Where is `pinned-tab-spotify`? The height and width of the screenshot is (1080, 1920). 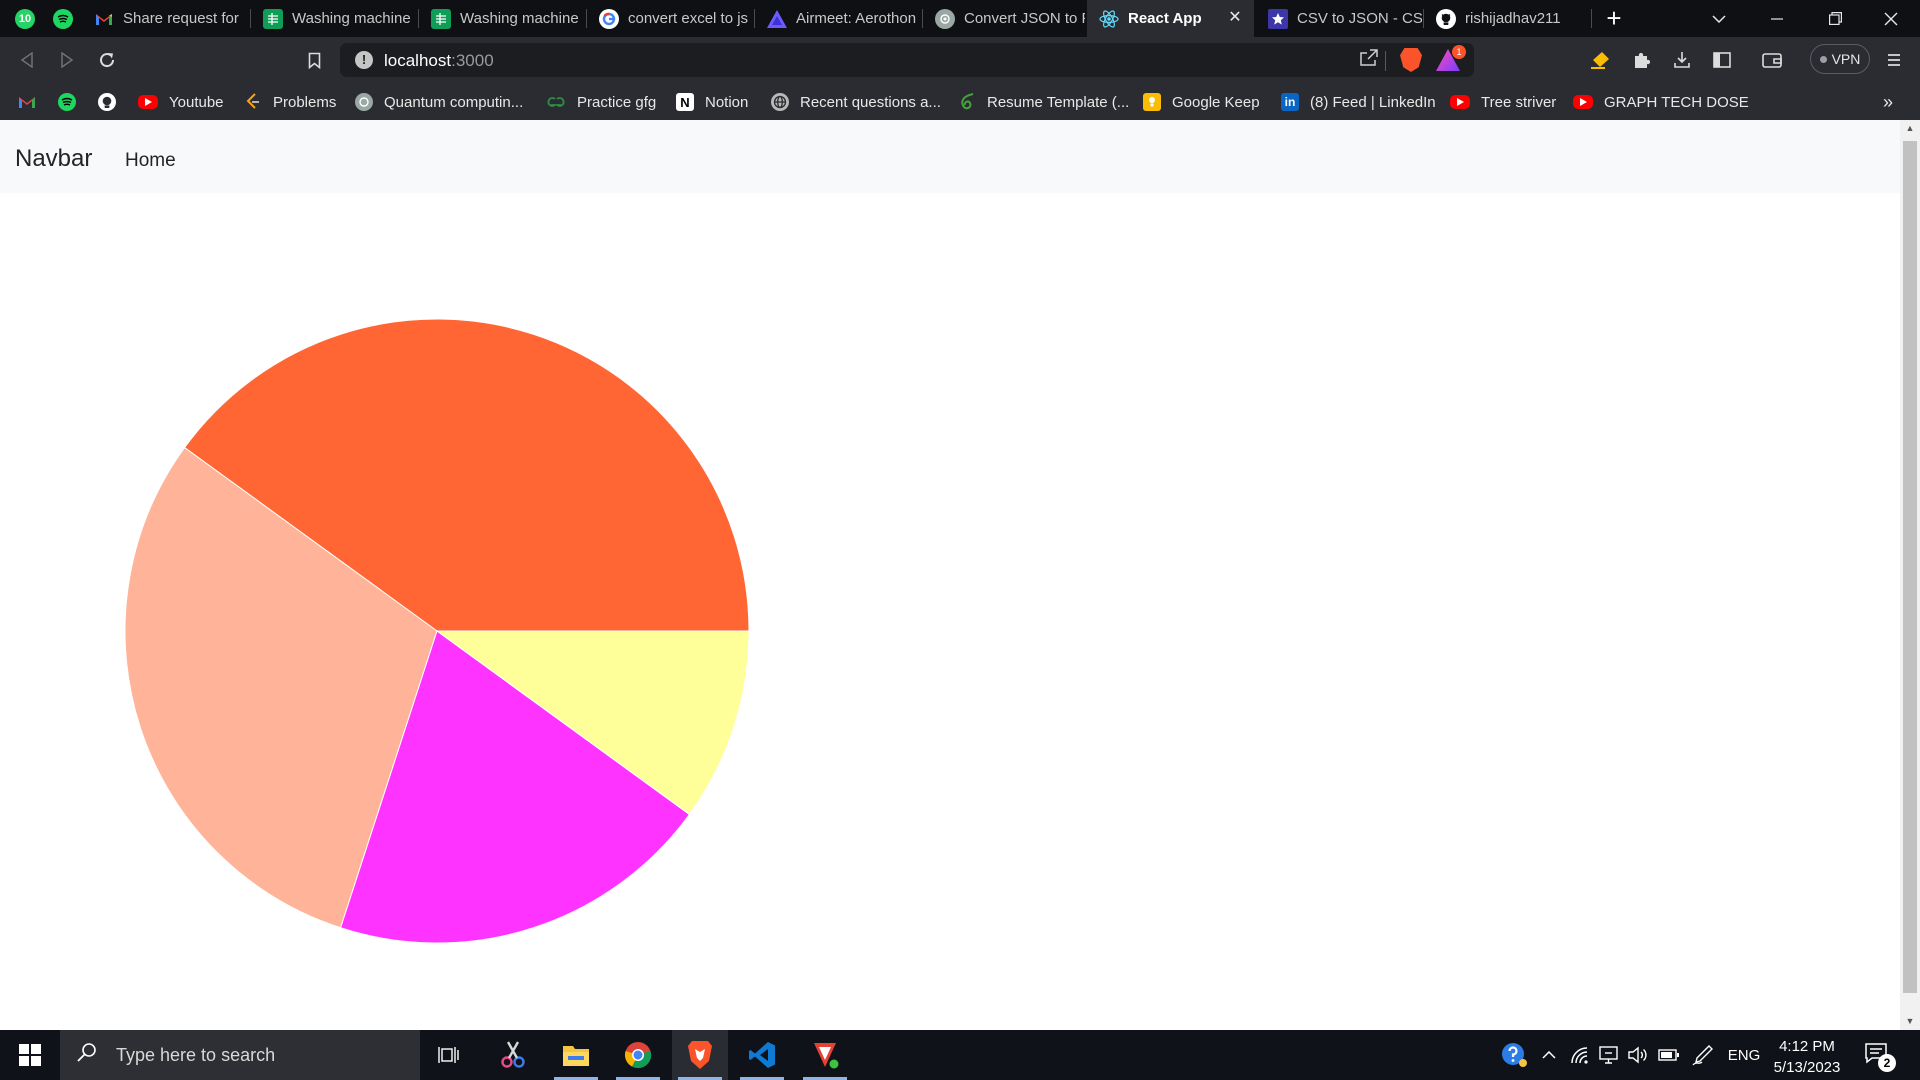 pinned-tab-spotify is located at coordinates (63, 18).